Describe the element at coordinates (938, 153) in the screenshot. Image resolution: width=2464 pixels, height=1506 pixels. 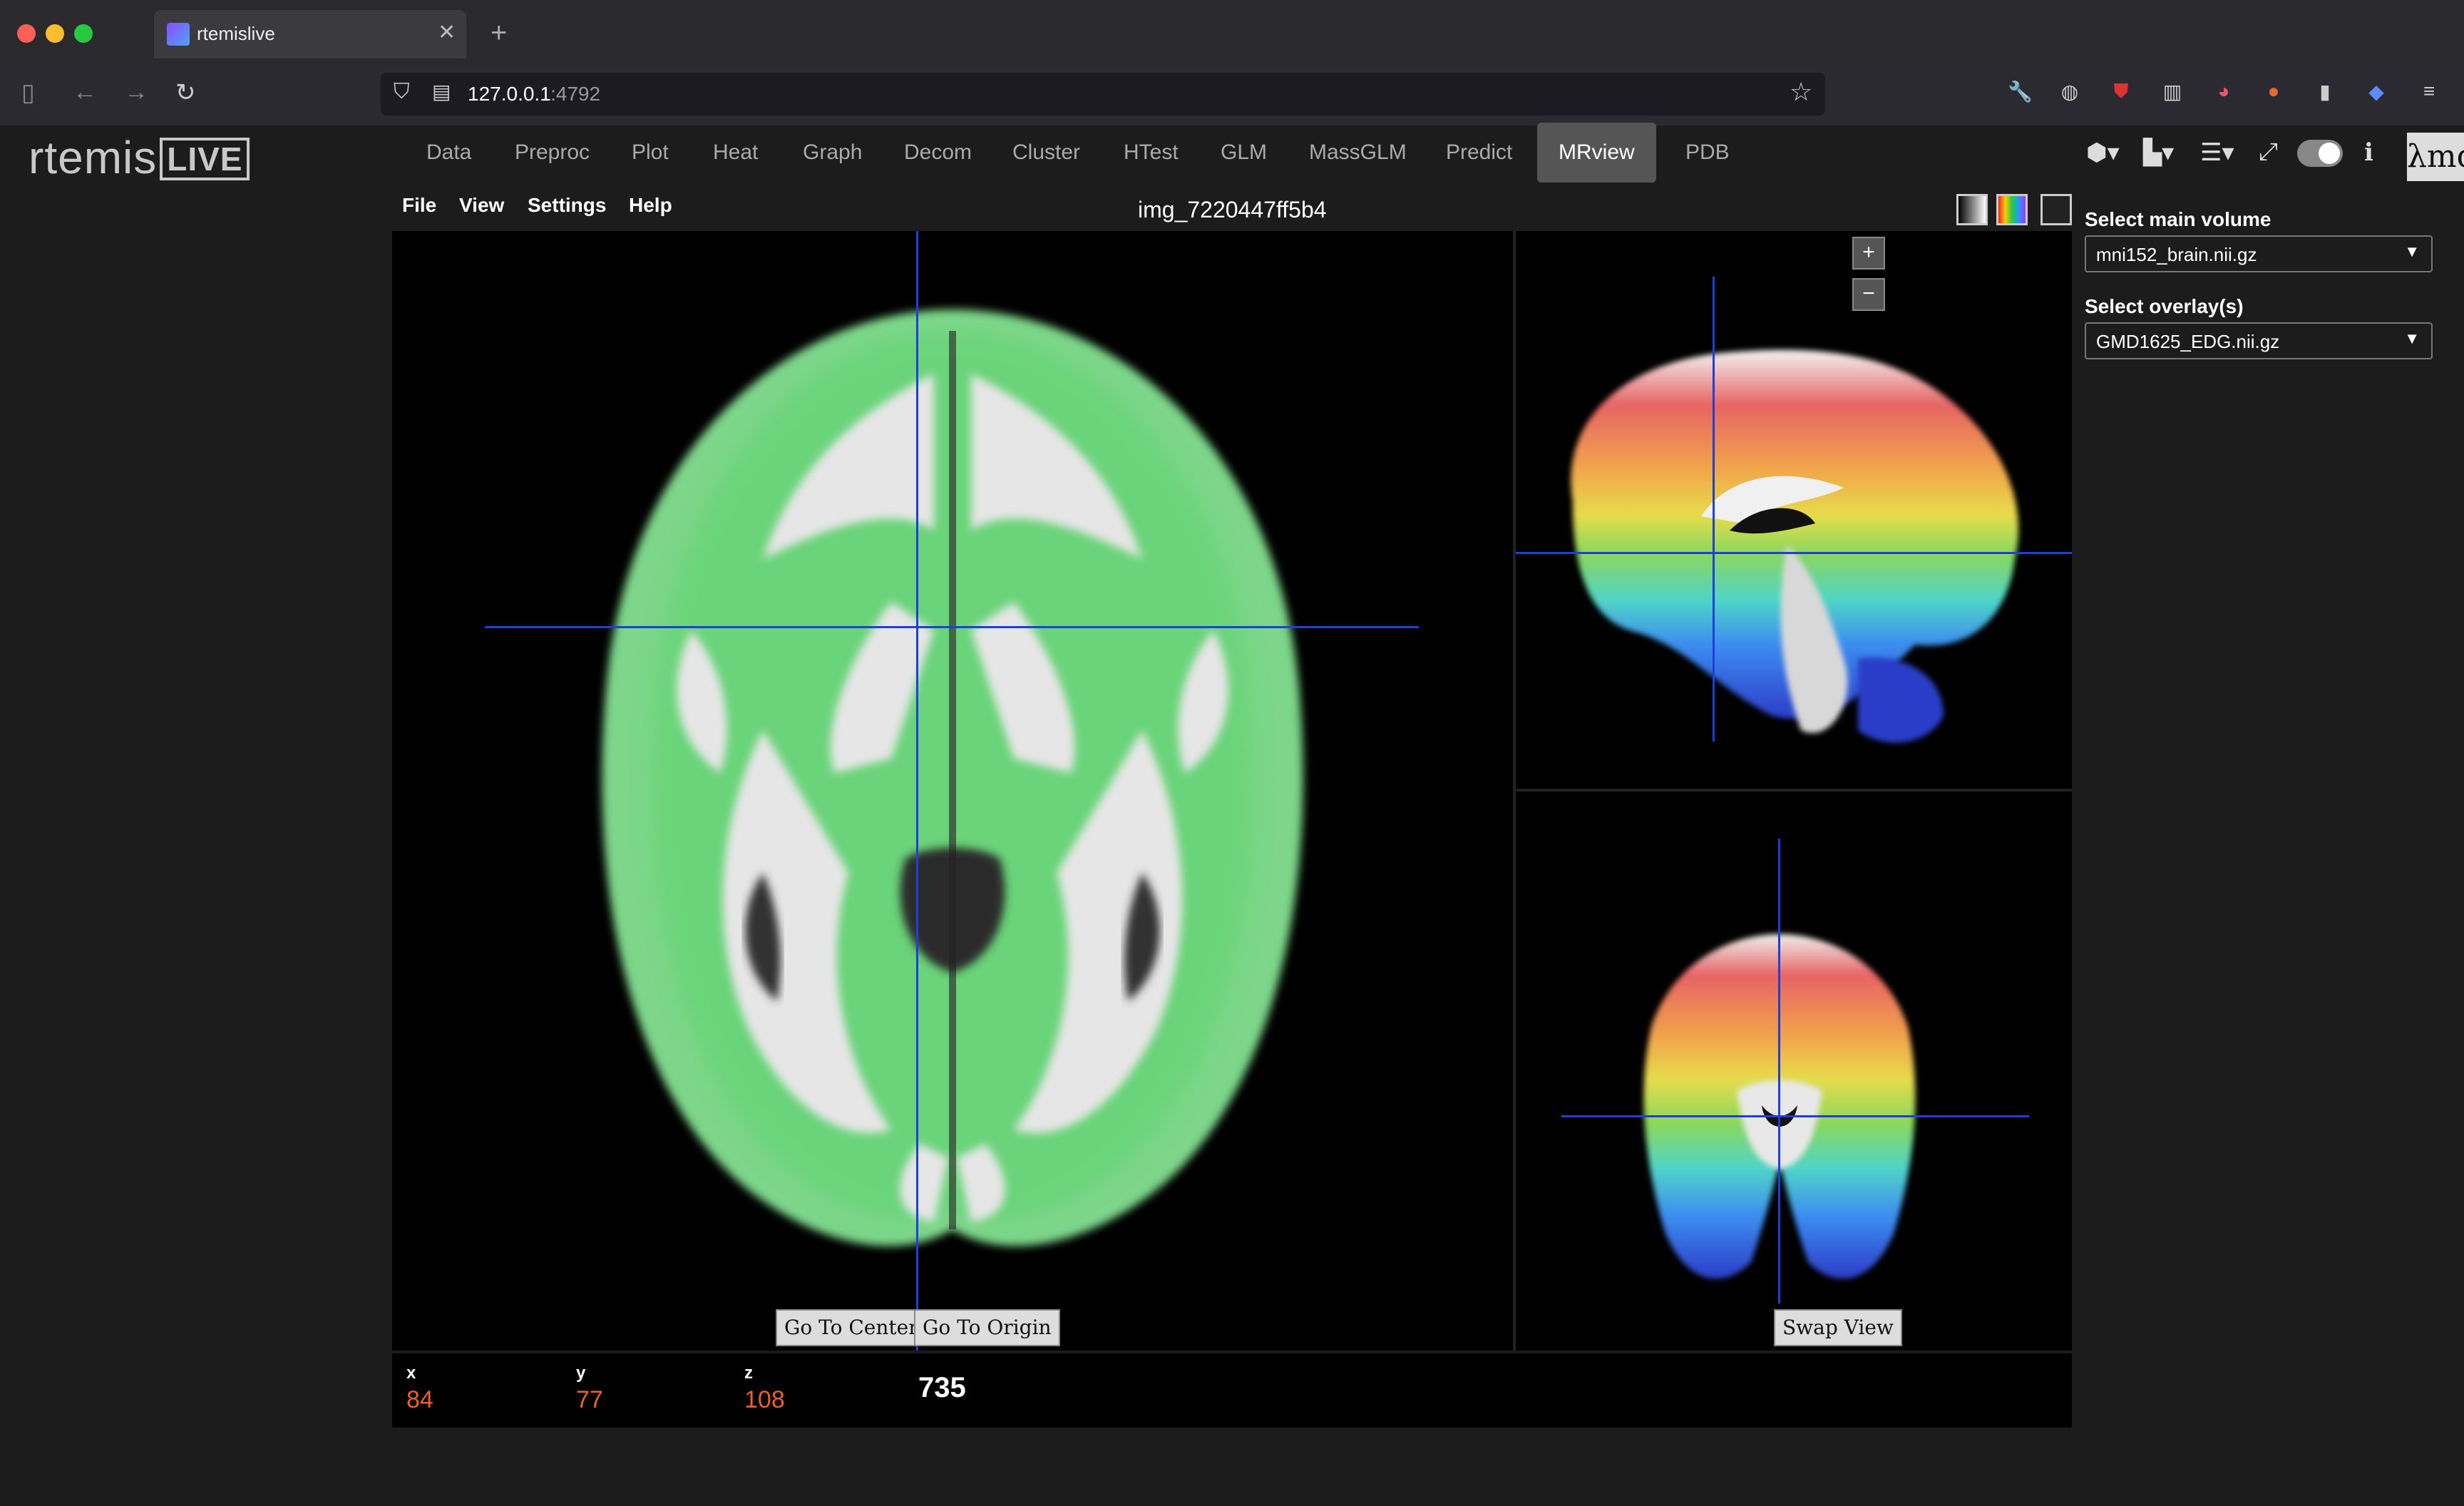
I see `nav-tab-decom: Decom` at that location.